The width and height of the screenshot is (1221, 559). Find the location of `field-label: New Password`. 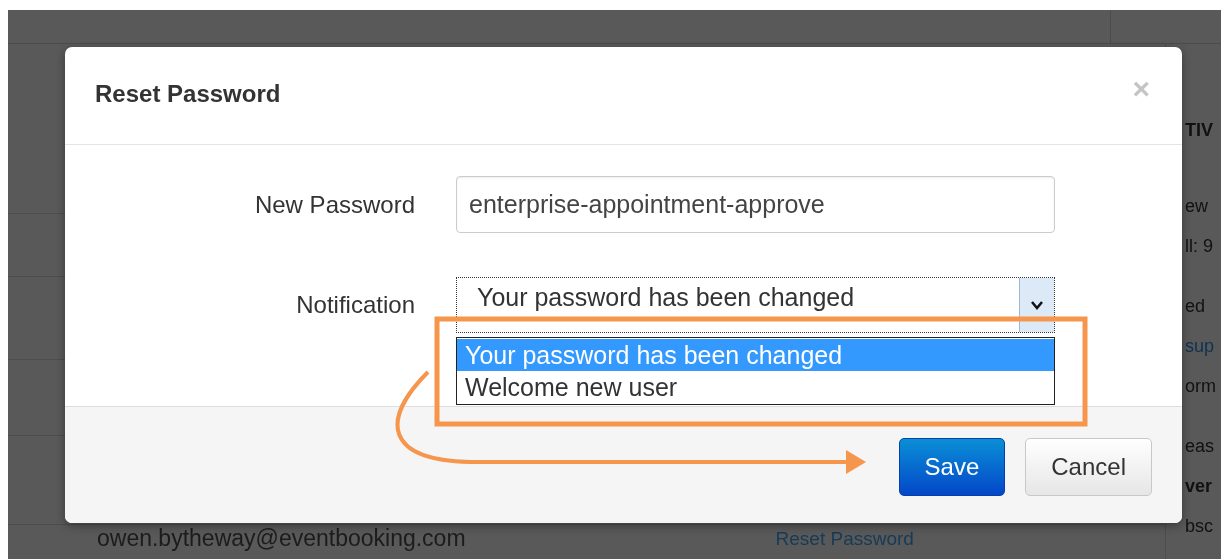

field-label: New Password is located at coordinates (334, 204).